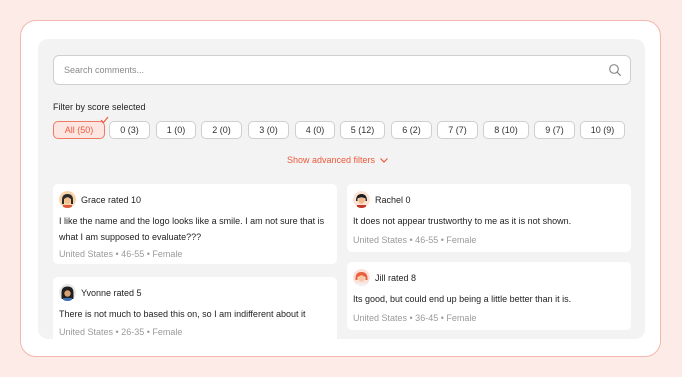  I want to click on comment-text-line: what I am supposed to evaluate???, so click(130, 237).